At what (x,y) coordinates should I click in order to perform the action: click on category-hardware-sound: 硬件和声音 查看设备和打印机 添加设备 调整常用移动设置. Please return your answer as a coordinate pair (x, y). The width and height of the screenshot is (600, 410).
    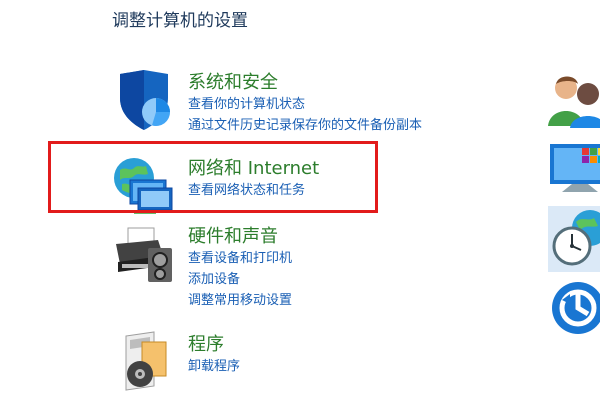
    Looking at the image, I should click on (262, 265).